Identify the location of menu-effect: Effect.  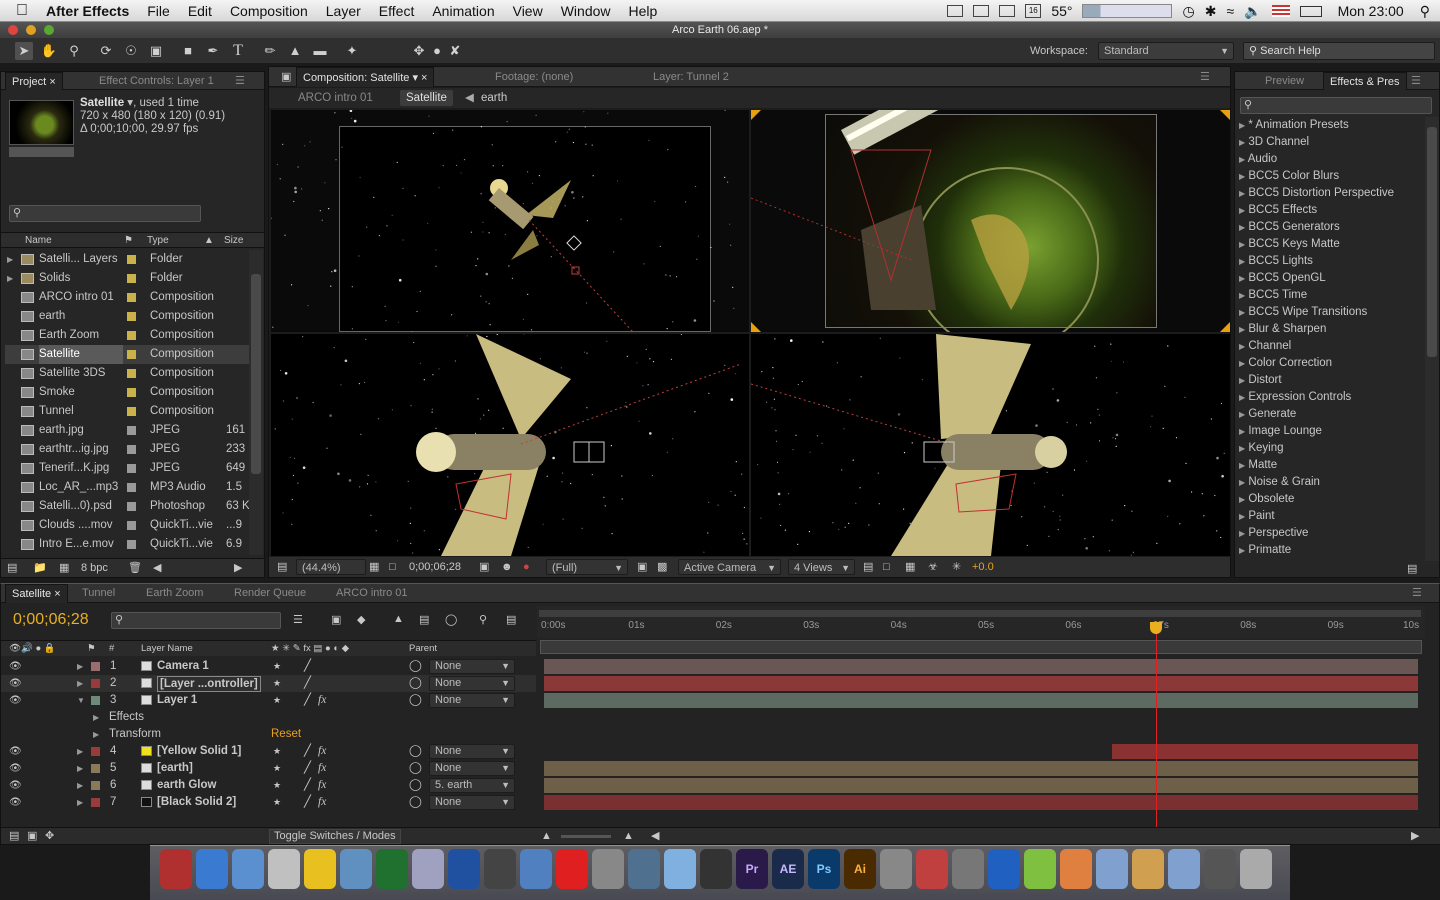
(397, 11).